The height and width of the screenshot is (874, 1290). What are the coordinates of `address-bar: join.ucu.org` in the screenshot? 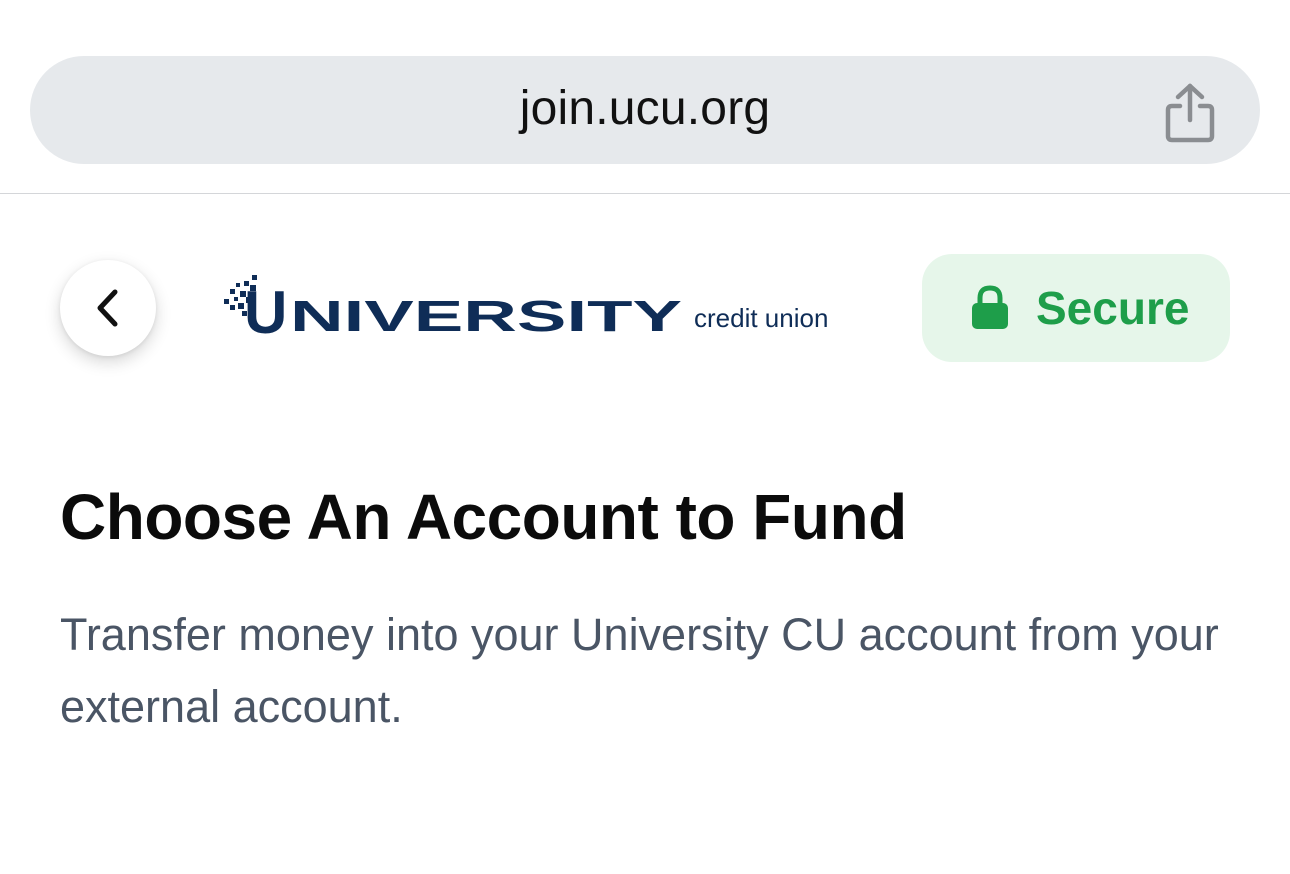 It's located at (645, 110).